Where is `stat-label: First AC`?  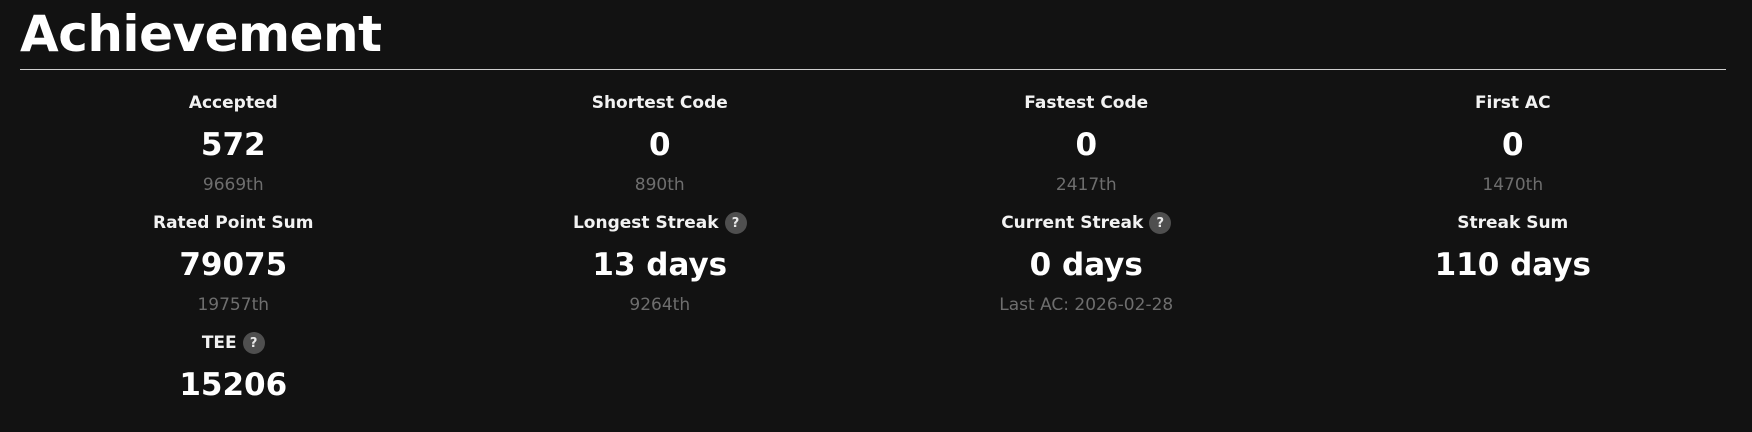
stat-label: First AC is located at coordinates (1512, 103).